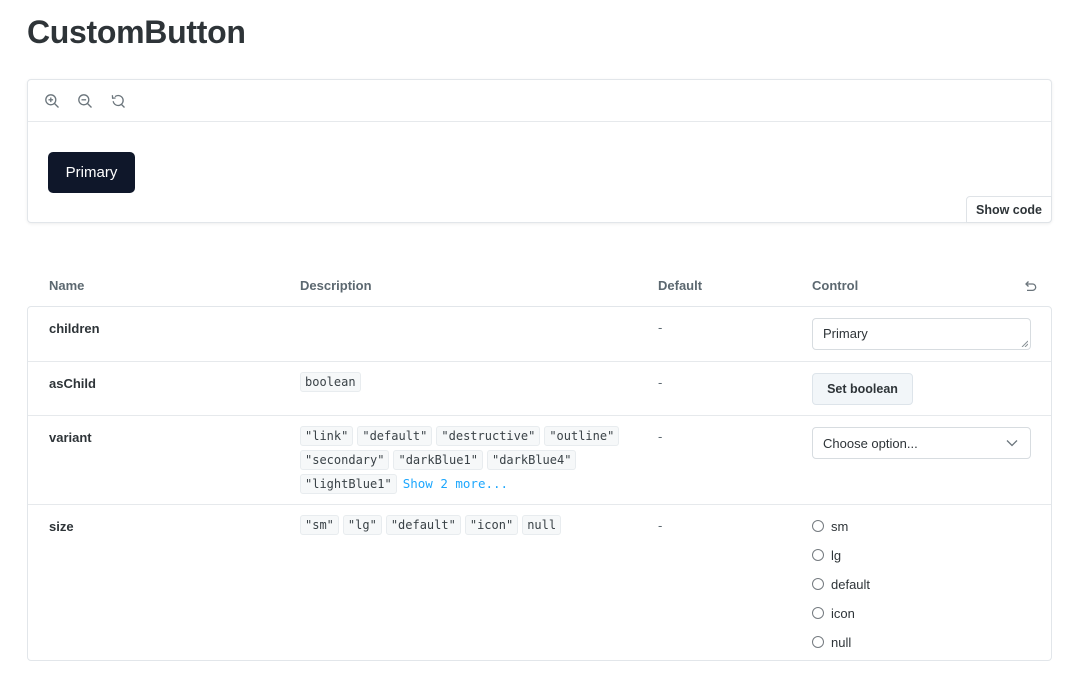  What do you see at coordinates (539, 288) in the screenshot?
I see `args-table-header: Name Description Default Control` at bounding box center [539, 288].